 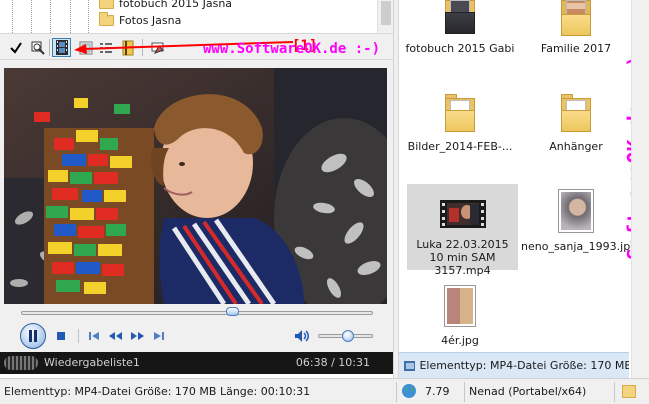 I want to click on skip-back-icon, so click(x=94, y=336).